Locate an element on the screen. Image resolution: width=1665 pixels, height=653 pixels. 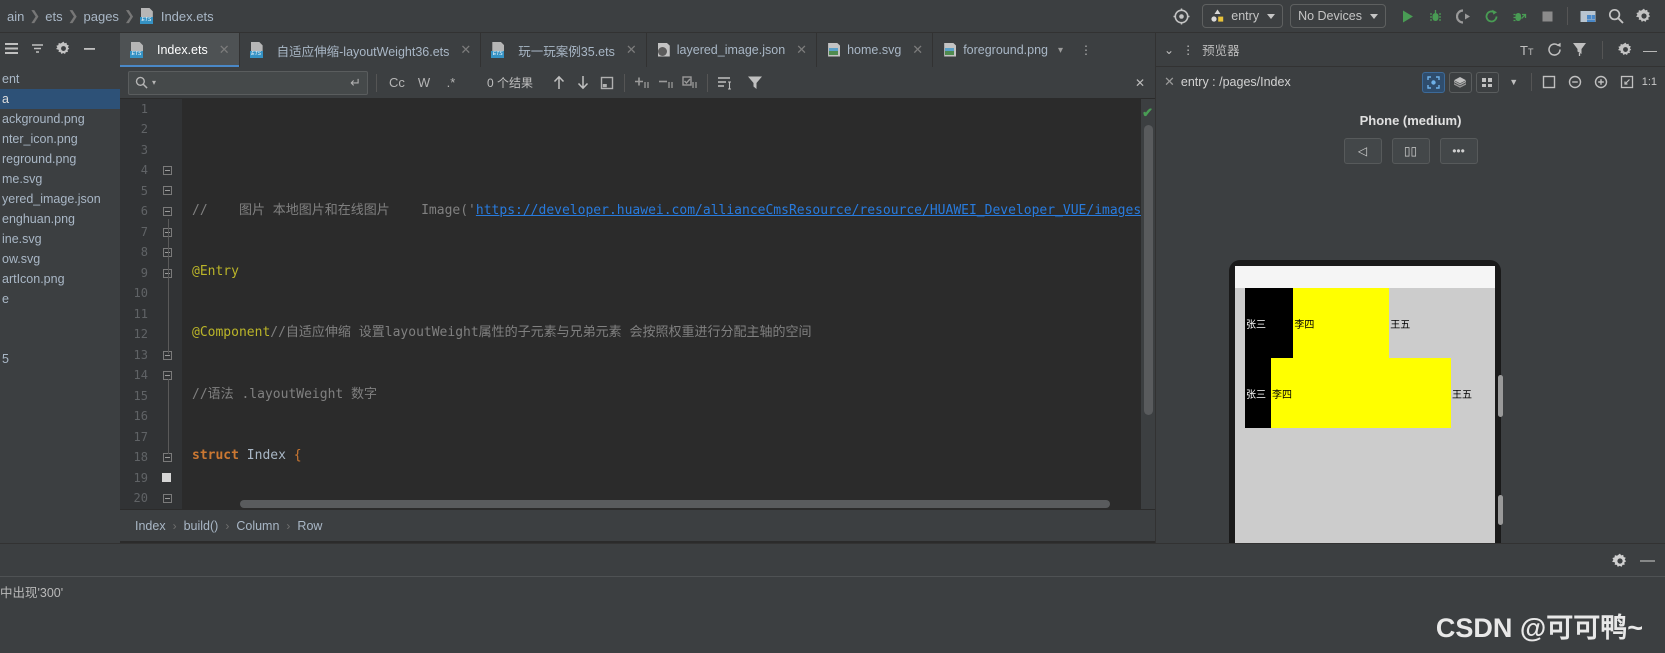
structure-crumb-build: build() is located at coordinates (201, 526).